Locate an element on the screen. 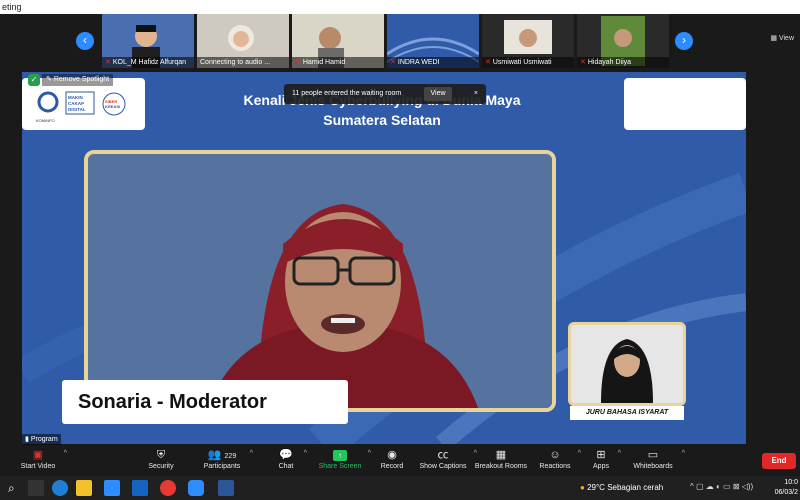 The image size is (800, 500). word-icon is located at coordinates (226, 488).